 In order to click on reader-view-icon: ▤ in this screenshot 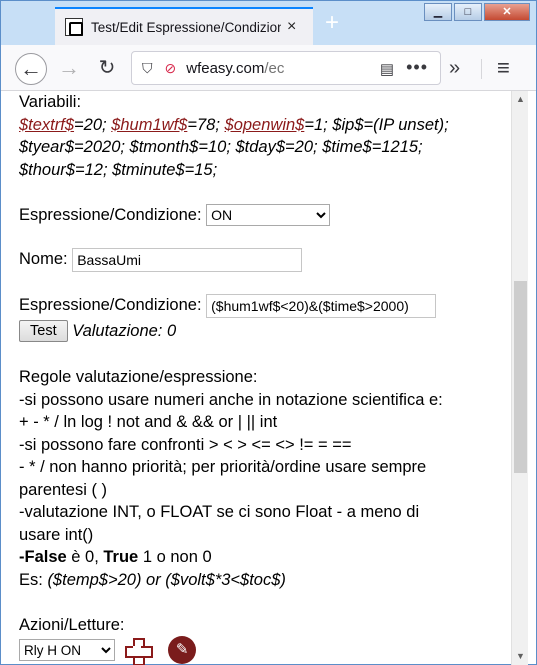, I will do `click(387, 69)`.